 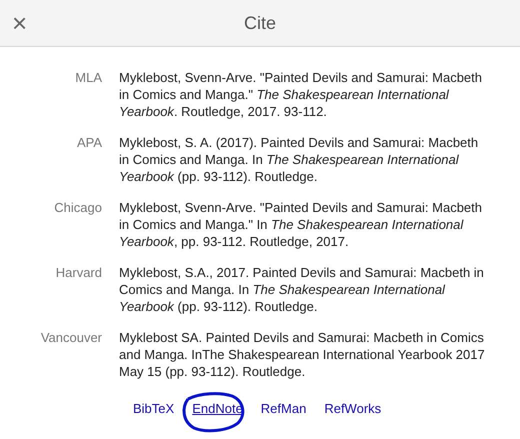 I want to click on citation-style-label: APA, so click(x=89, y=143).